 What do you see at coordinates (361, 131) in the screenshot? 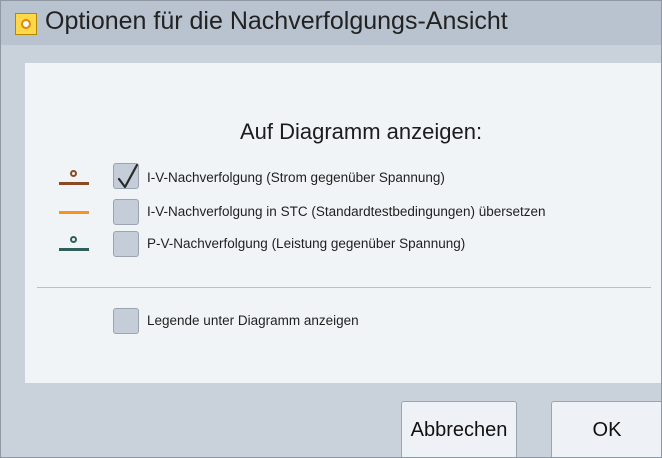
I see `section-heading: Auf Diagramm anzeigen:` at bounding box center [361, 131].